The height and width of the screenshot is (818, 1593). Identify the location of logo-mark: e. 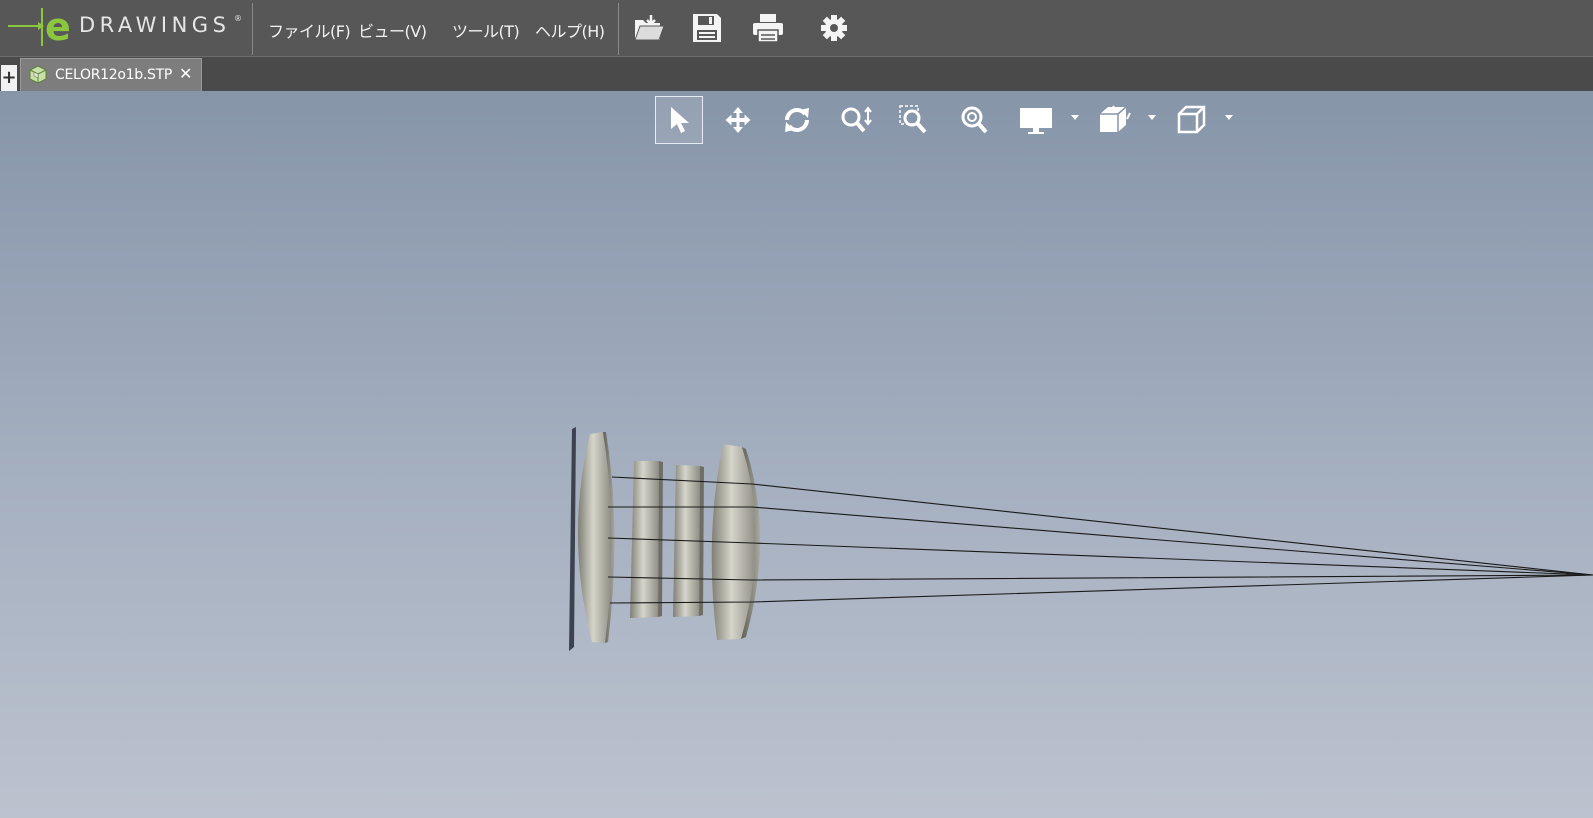
(58, 27).